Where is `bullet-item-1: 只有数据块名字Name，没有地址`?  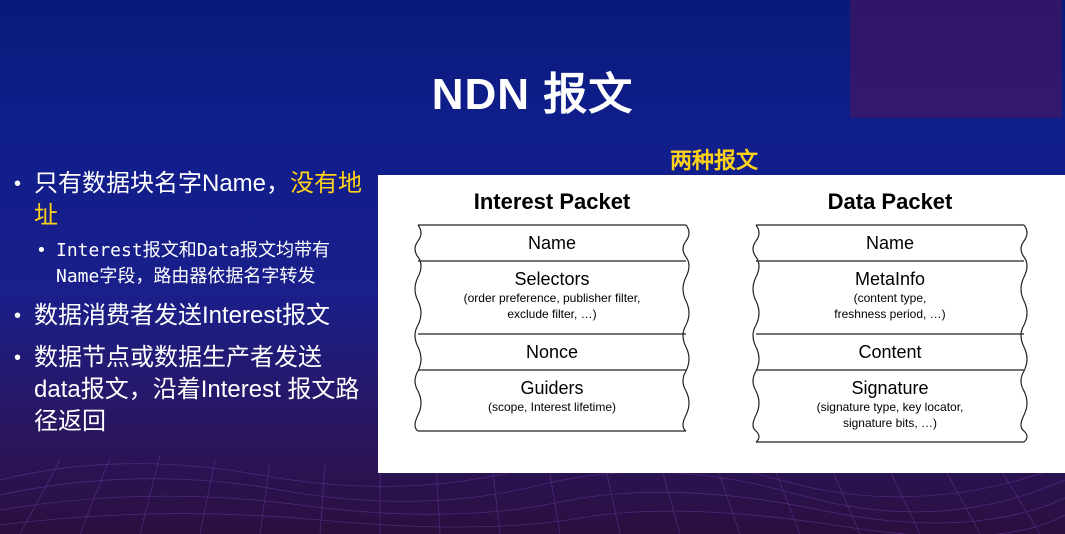
bullet-item-1: 只有数据块名字Name，没有地址 is located at coordinates (189, 200).